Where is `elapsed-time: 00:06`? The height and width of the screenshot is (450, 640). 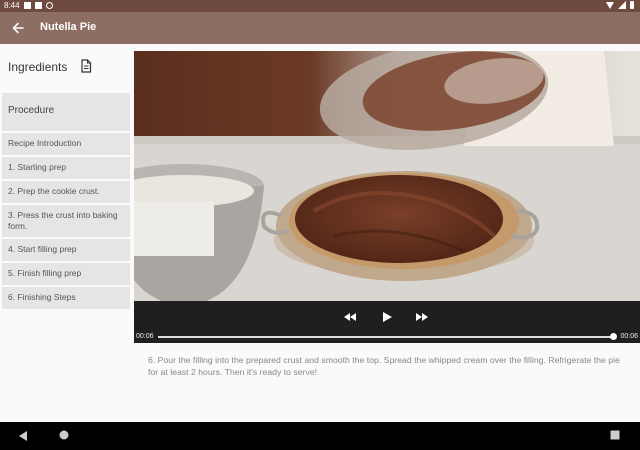 elapsed-time: 00:06 is located at coordinates (145, 336).